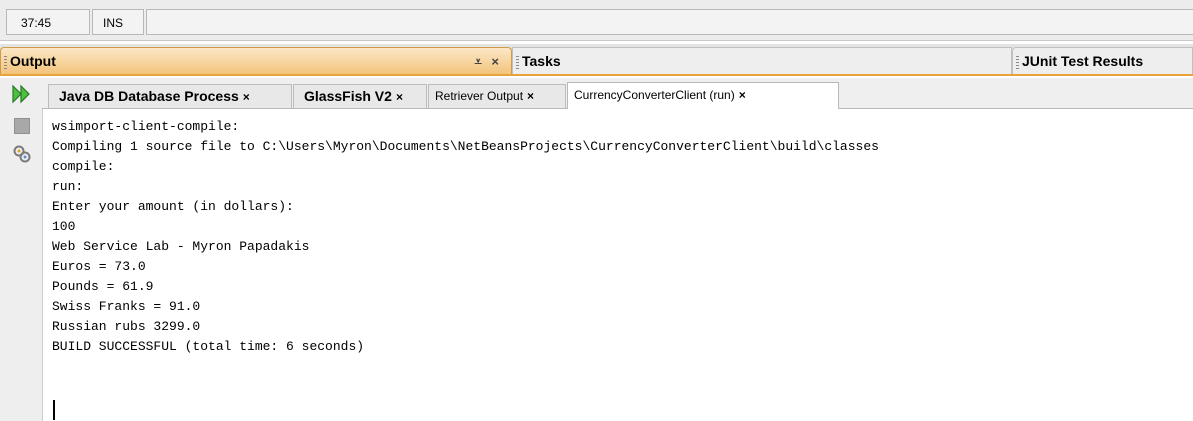  What do you see at coordinates (48, 22) in the screenshot?
I see `caret-position: 37:45` at bounding box center [48, 22].